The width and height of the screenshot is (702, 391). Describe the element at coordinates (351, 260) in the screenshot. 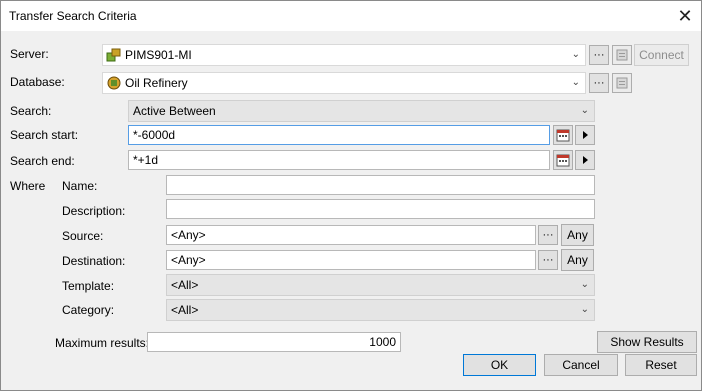

I see `destination-input: <Any>` at that location.